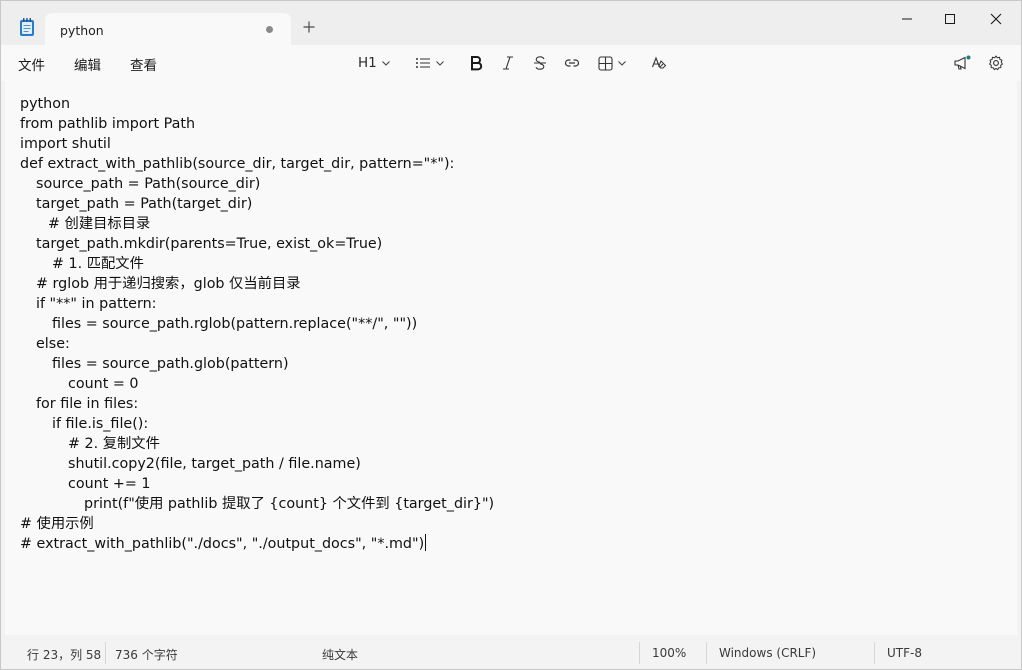 This screenshot has height=670, width=1022. Describe the element at coordinates (257, 144) in the screenshot. I see `editor-line: import shutil` at that location.